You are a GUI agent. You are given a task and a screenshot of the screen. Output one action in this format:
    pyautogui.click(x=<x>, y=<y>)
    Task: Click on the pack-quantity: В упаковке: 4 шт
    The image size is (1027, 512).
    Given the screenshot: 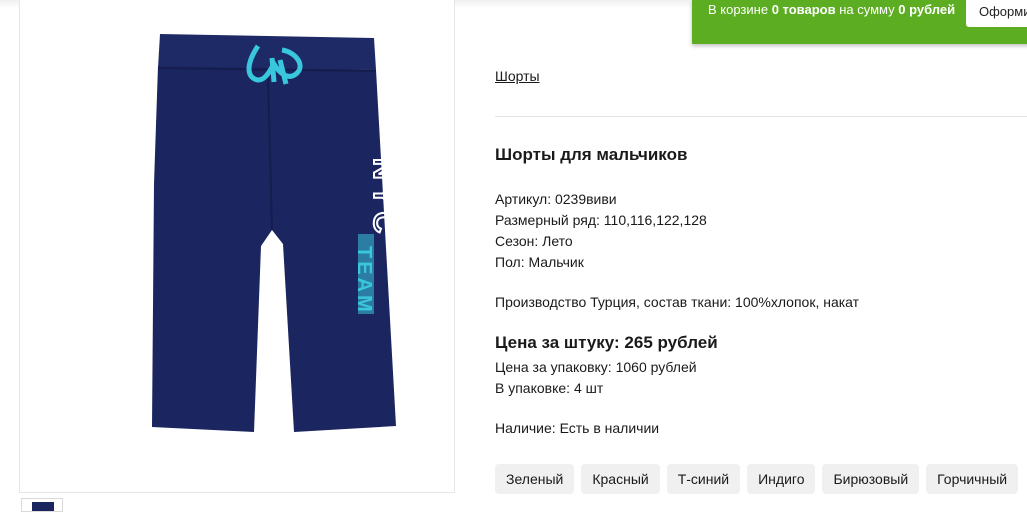 What is the action you would take?
    pyautogui.click(x=549, y=388)
    